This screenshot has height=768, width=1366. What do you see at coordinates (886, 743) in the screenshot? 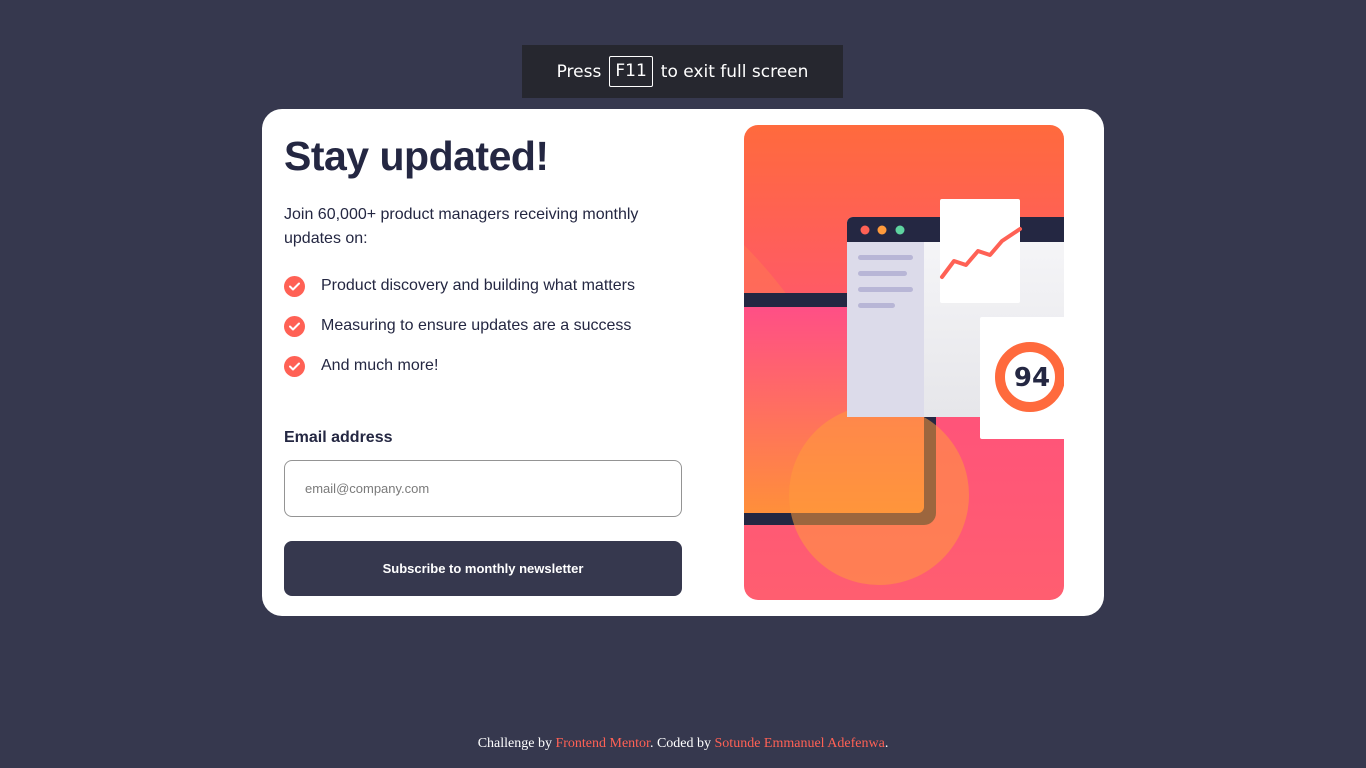
I see `footer-suffix: .` at bounding box center [886, 743].